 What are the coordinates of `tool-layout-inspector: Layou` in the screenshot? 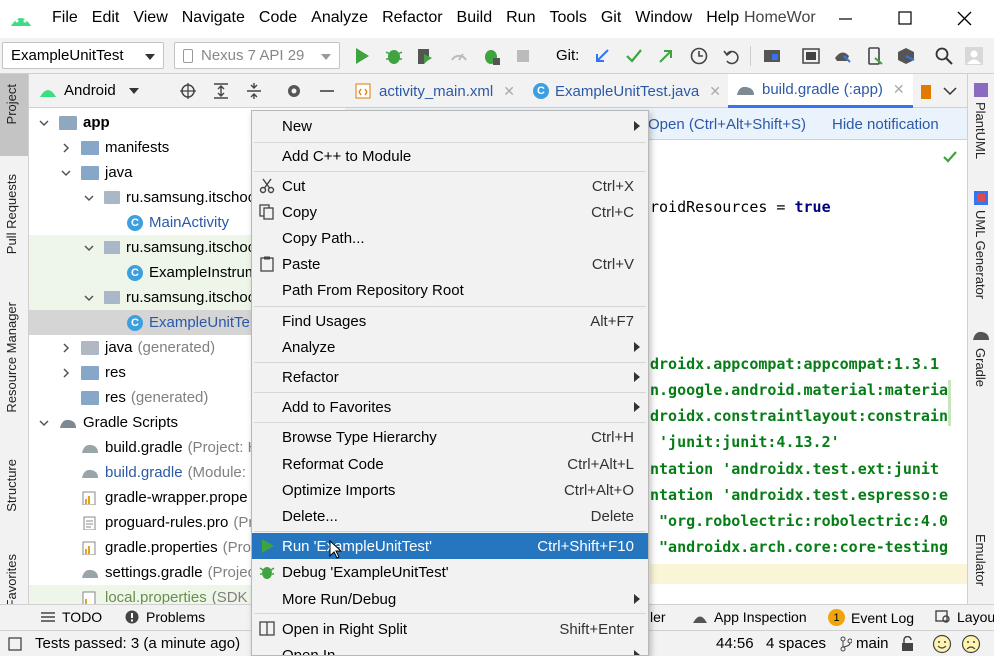 It's located at (964, 617).